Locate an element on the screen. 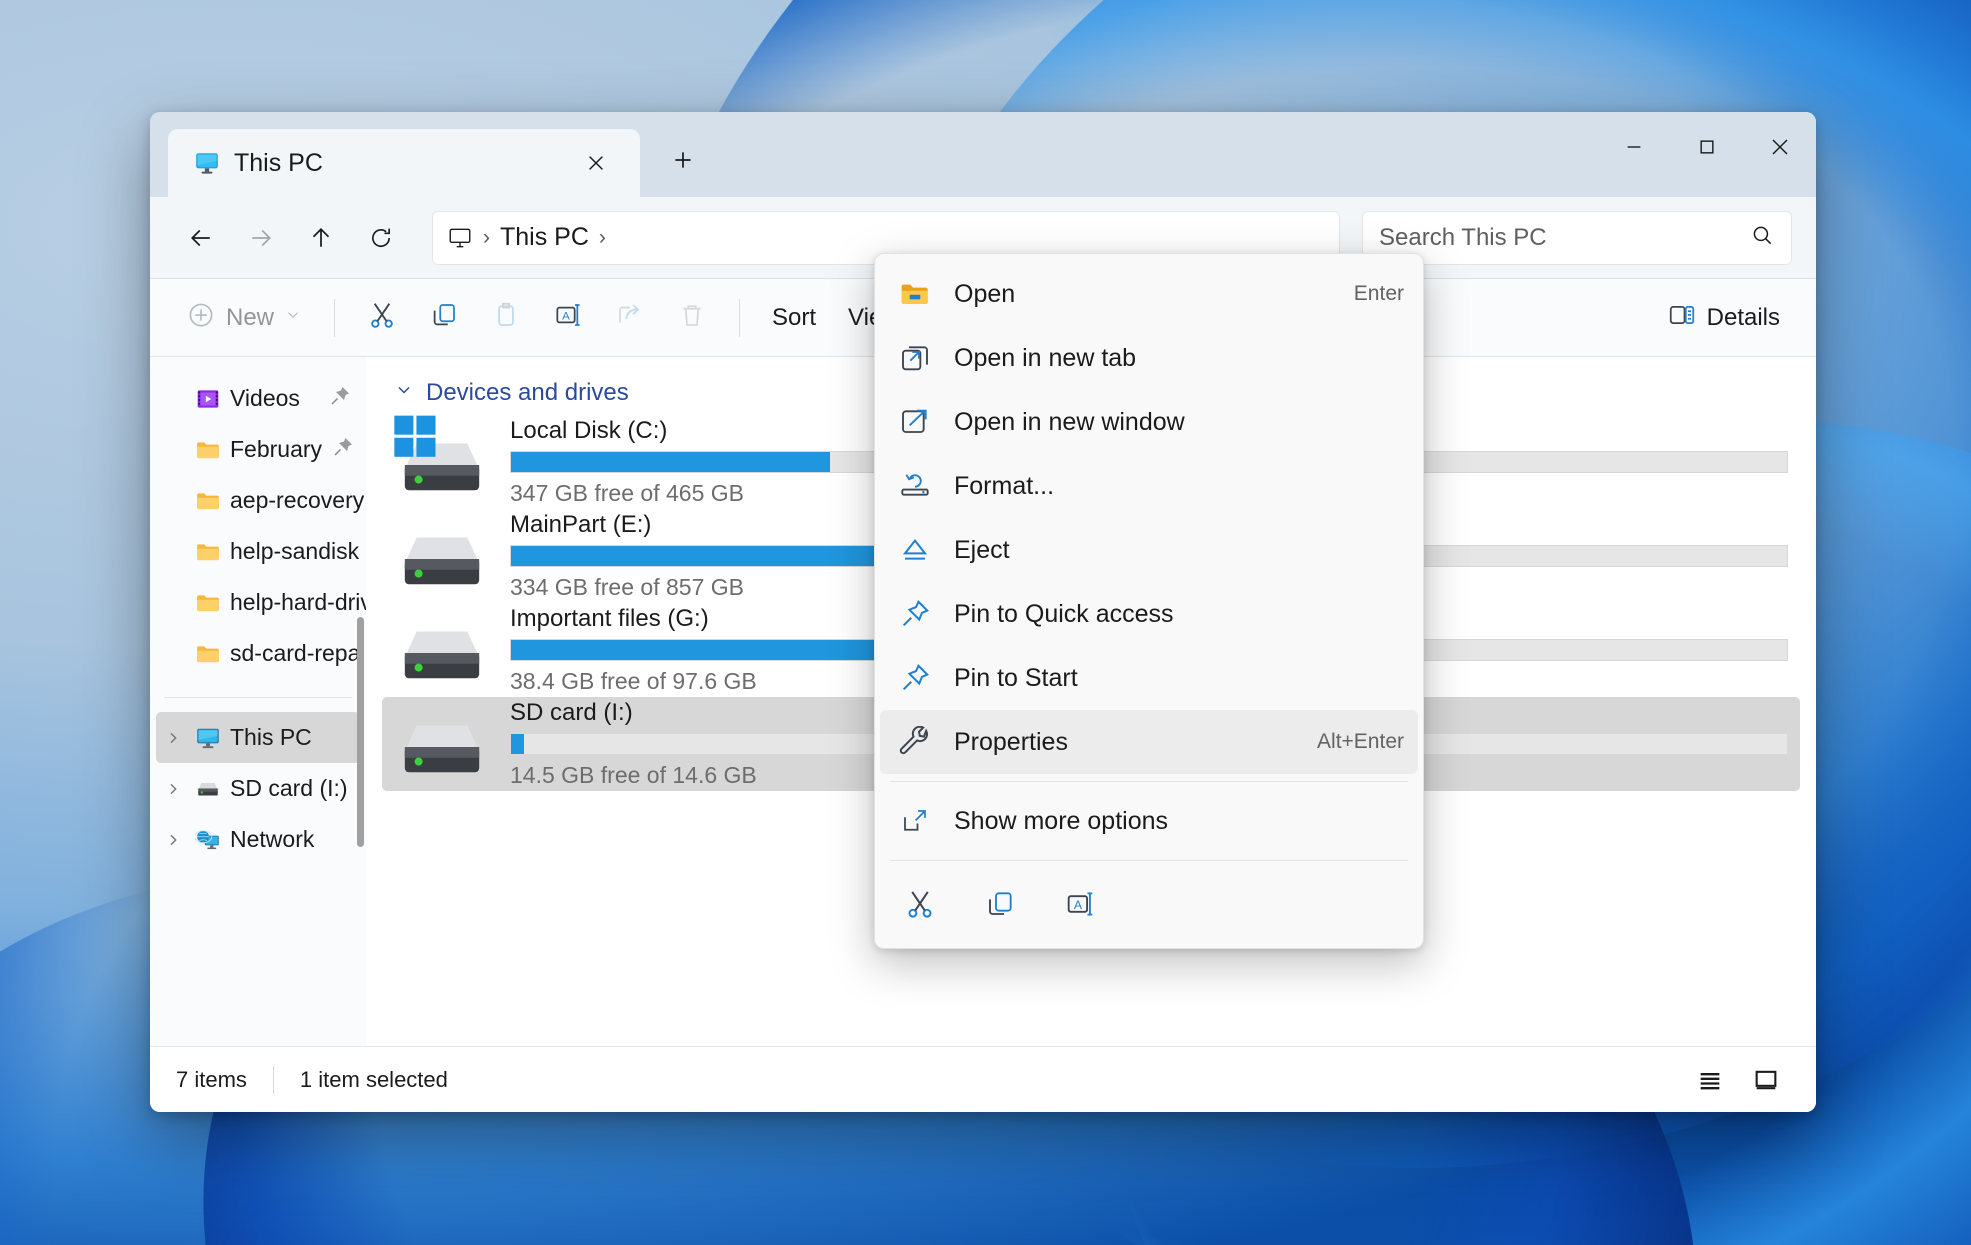 The image size is (1971, 1245). new-label: New is located at coordinates (250, 317).